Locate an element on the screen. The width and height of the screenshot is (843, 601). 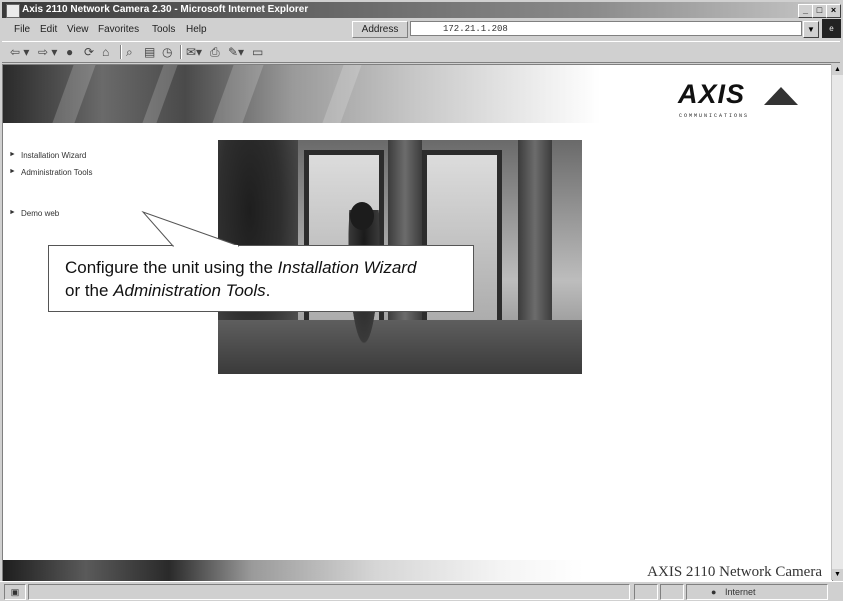
home-icon: ⌂ is located at coordinates (105, 52).